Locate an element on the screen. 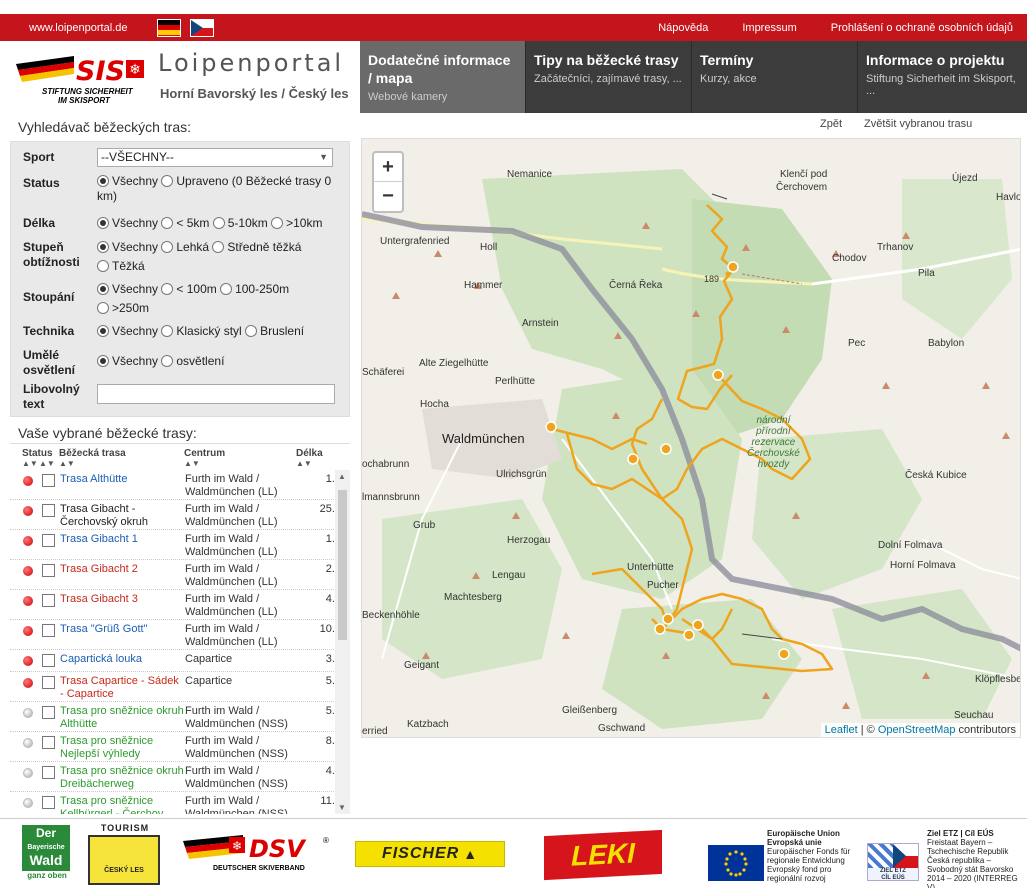  czech-flag-icon is located at coordinates (202, 27).